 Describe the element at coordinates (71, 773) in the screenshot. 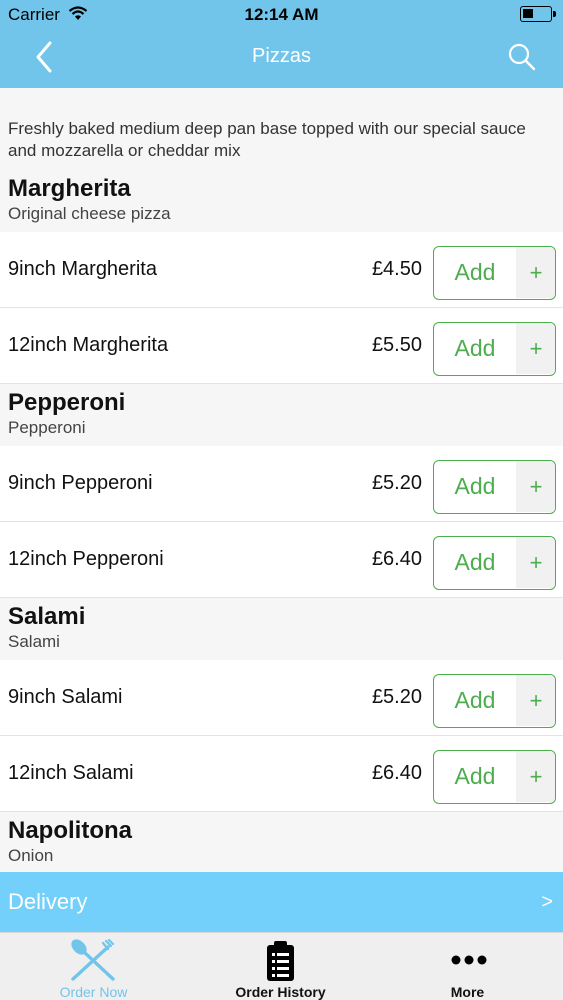

I see `item-name: 12inch Salami` at that location.